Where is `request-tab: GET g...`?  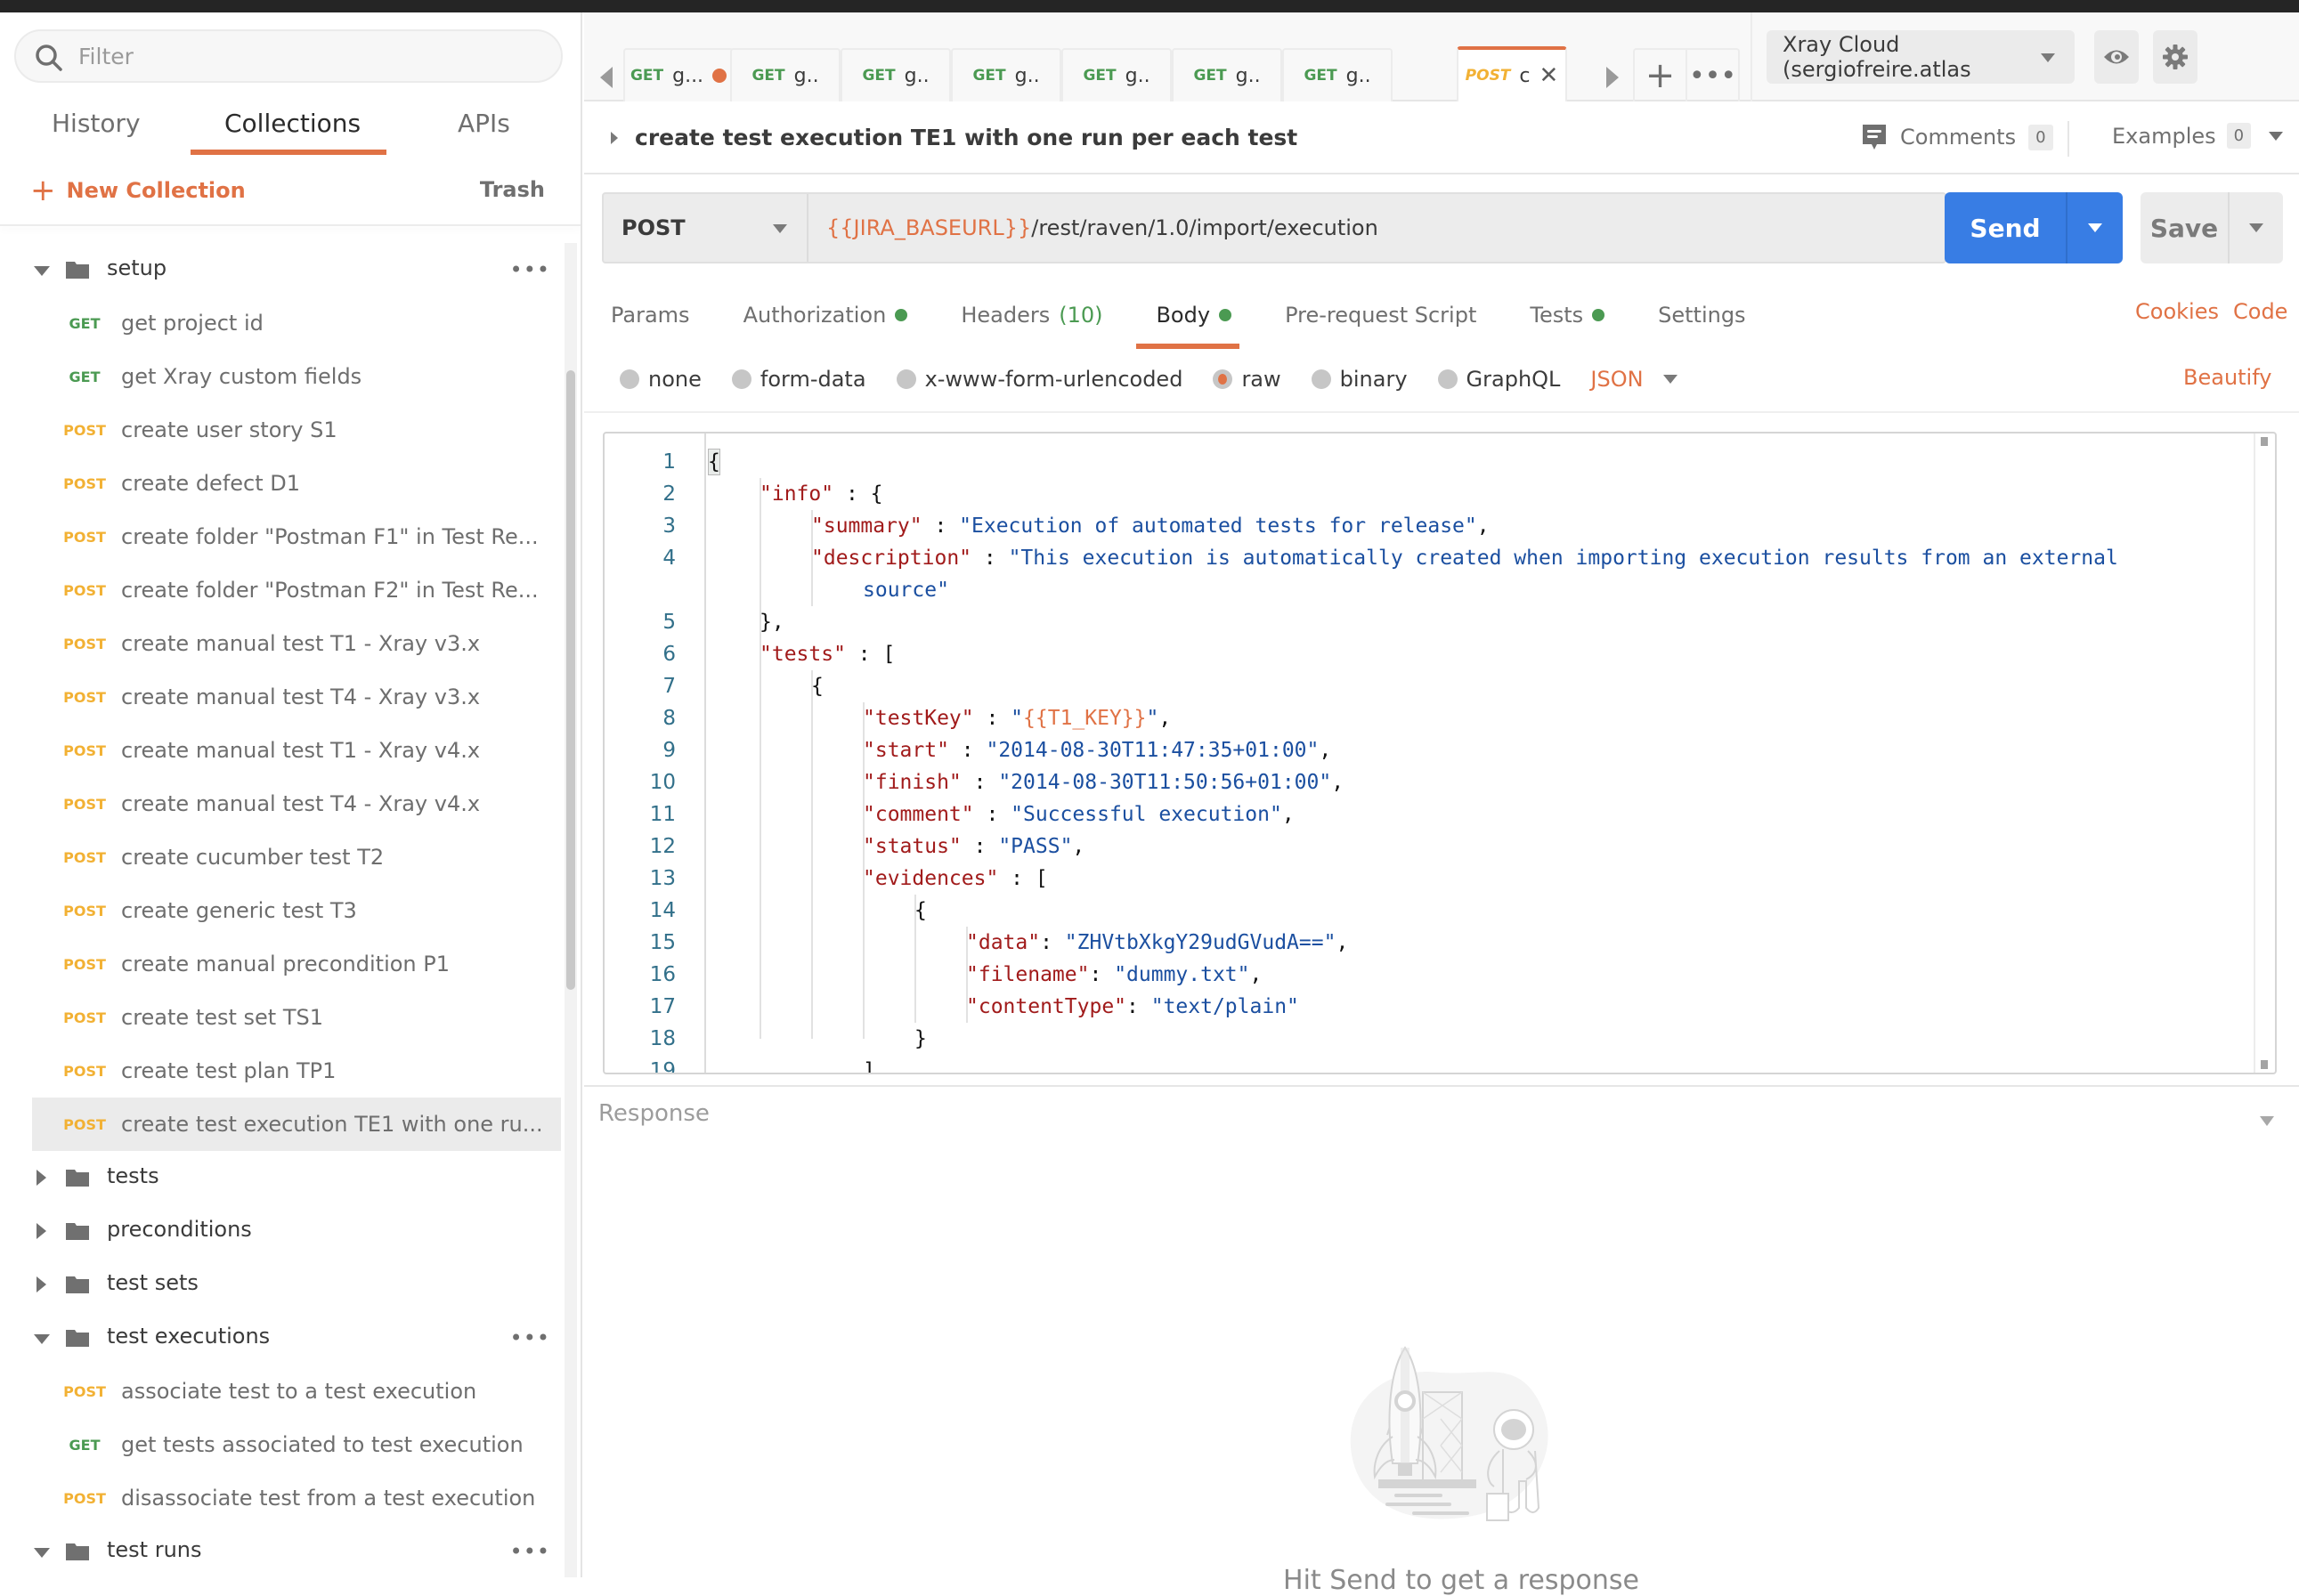 request-tab: GET g... is located at coordinates (678, 74).